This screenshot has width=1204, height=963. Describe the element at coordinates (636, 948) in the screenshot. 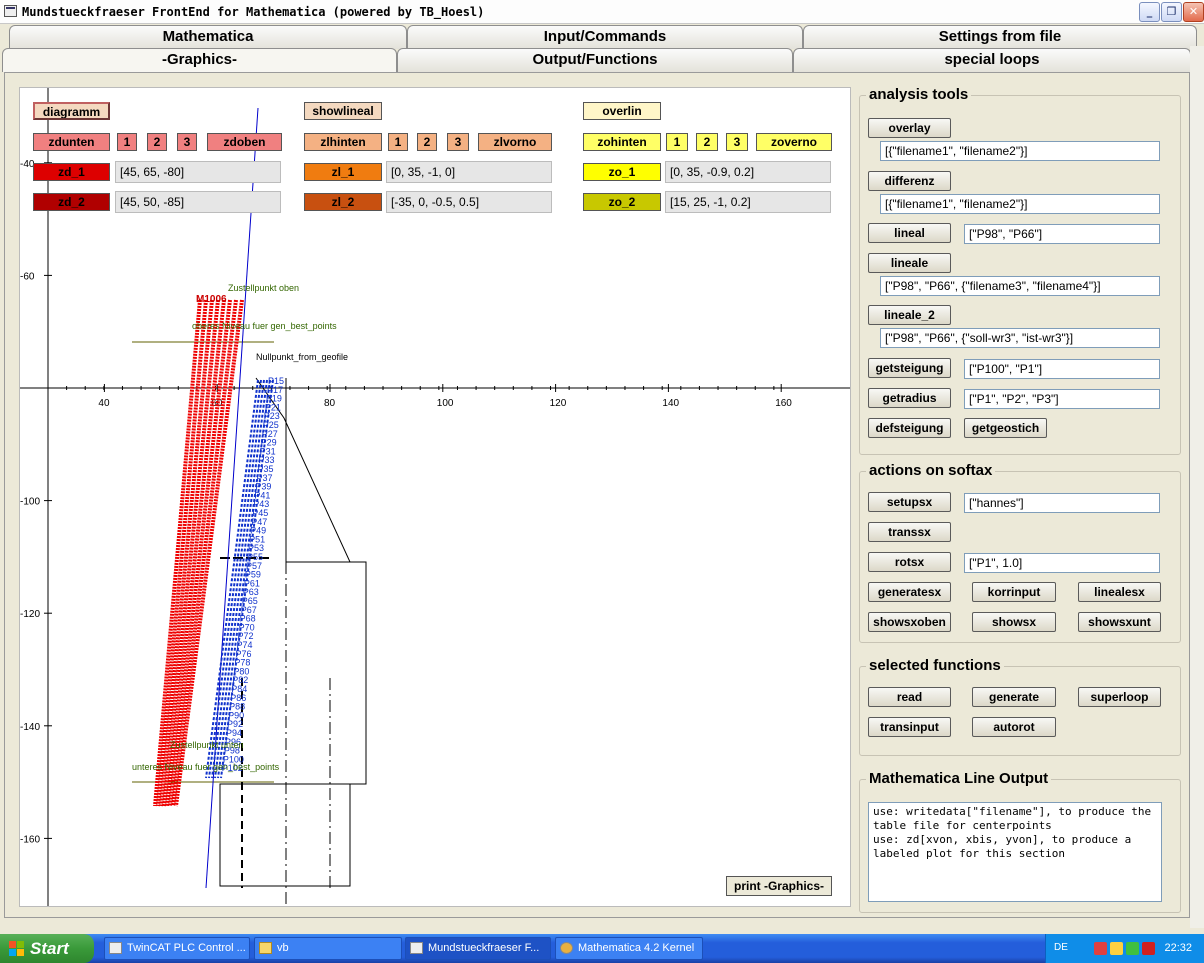

I see `task-label: Mathematica 4.2 Kernel` at that location.